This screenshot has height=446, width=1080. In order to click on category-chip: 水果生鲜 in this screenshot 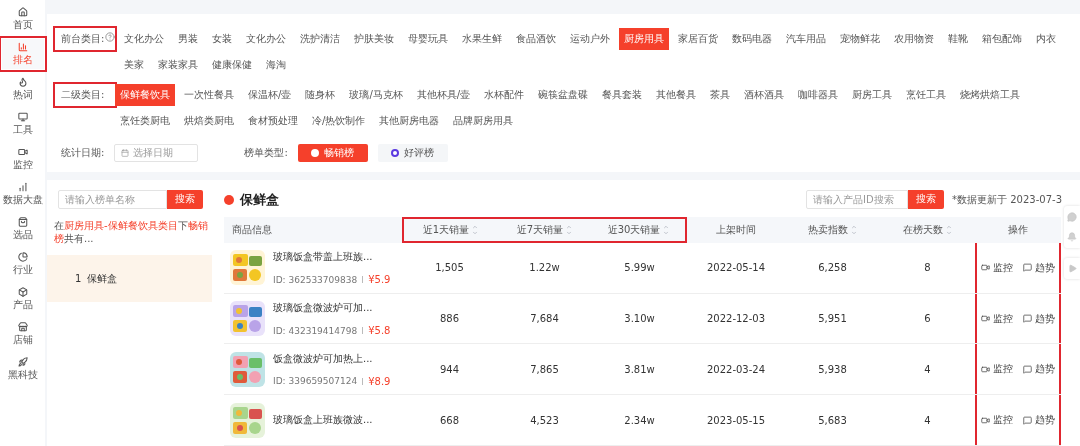, I will do `click(482, 39)`.